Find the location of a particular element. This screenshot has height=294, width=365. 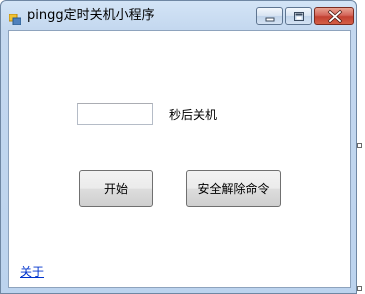

window-title: pingg定时关机小程序 is located at coordinates (91, 15).